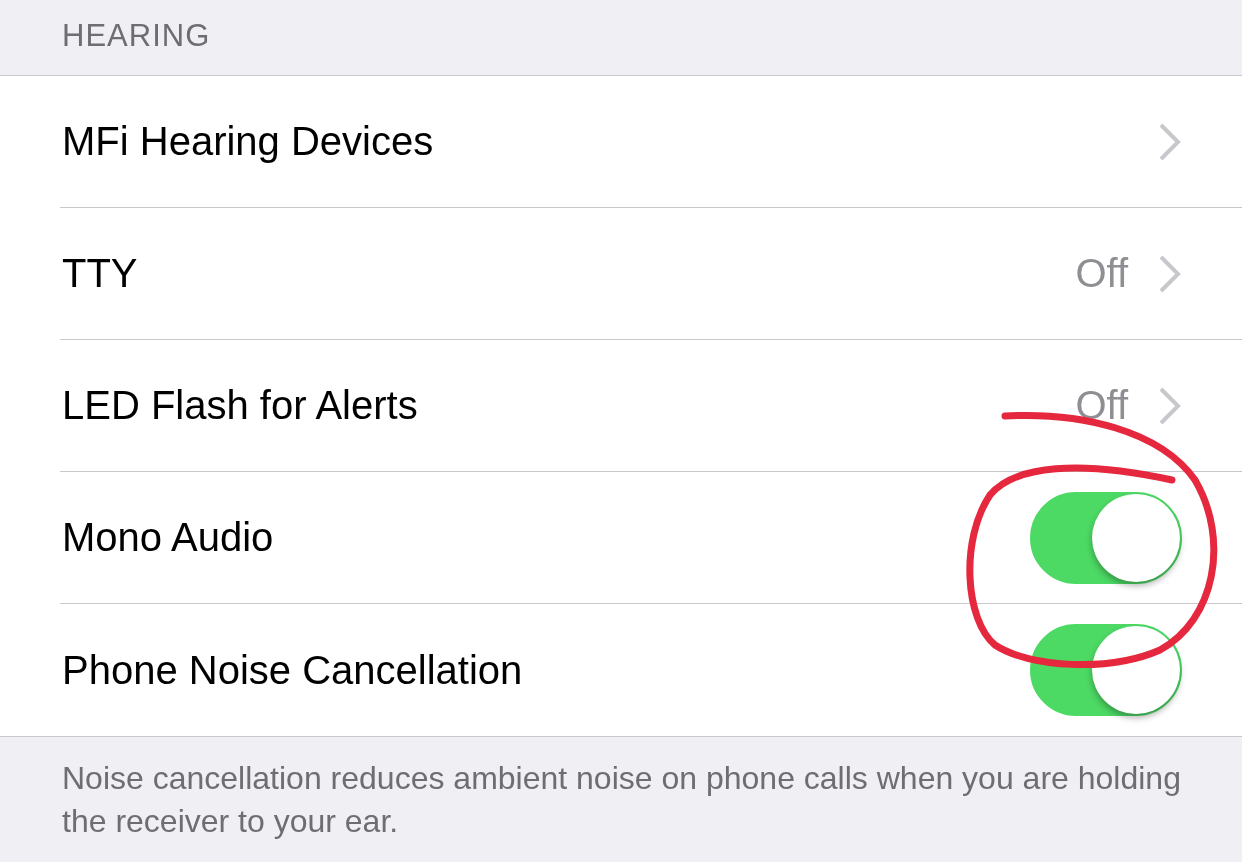 This screenshot has width=1242, height=862. I want to click on footer-note: Noise cancellation reduces ambient noise on phone calls when you are holding the receiver to your ear., so click(622, 800).